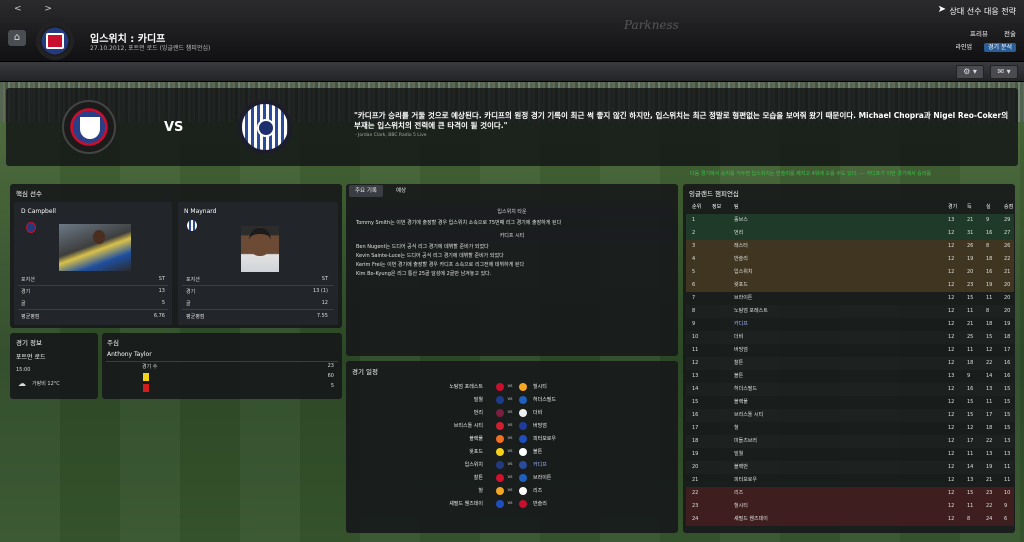 The height and width of the screenshot is (542, 1024). I want to click on fixture-home-team: 왓포드, so click(476, 452).